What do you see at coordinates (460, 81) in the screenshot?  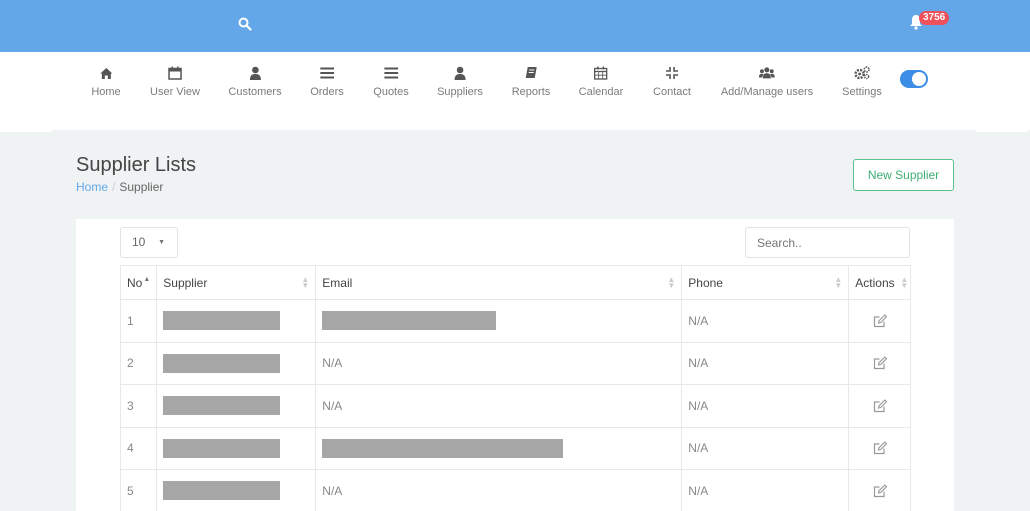 I see `nav-item-suppliers: Suppliers` at bounding box center [460, 81].